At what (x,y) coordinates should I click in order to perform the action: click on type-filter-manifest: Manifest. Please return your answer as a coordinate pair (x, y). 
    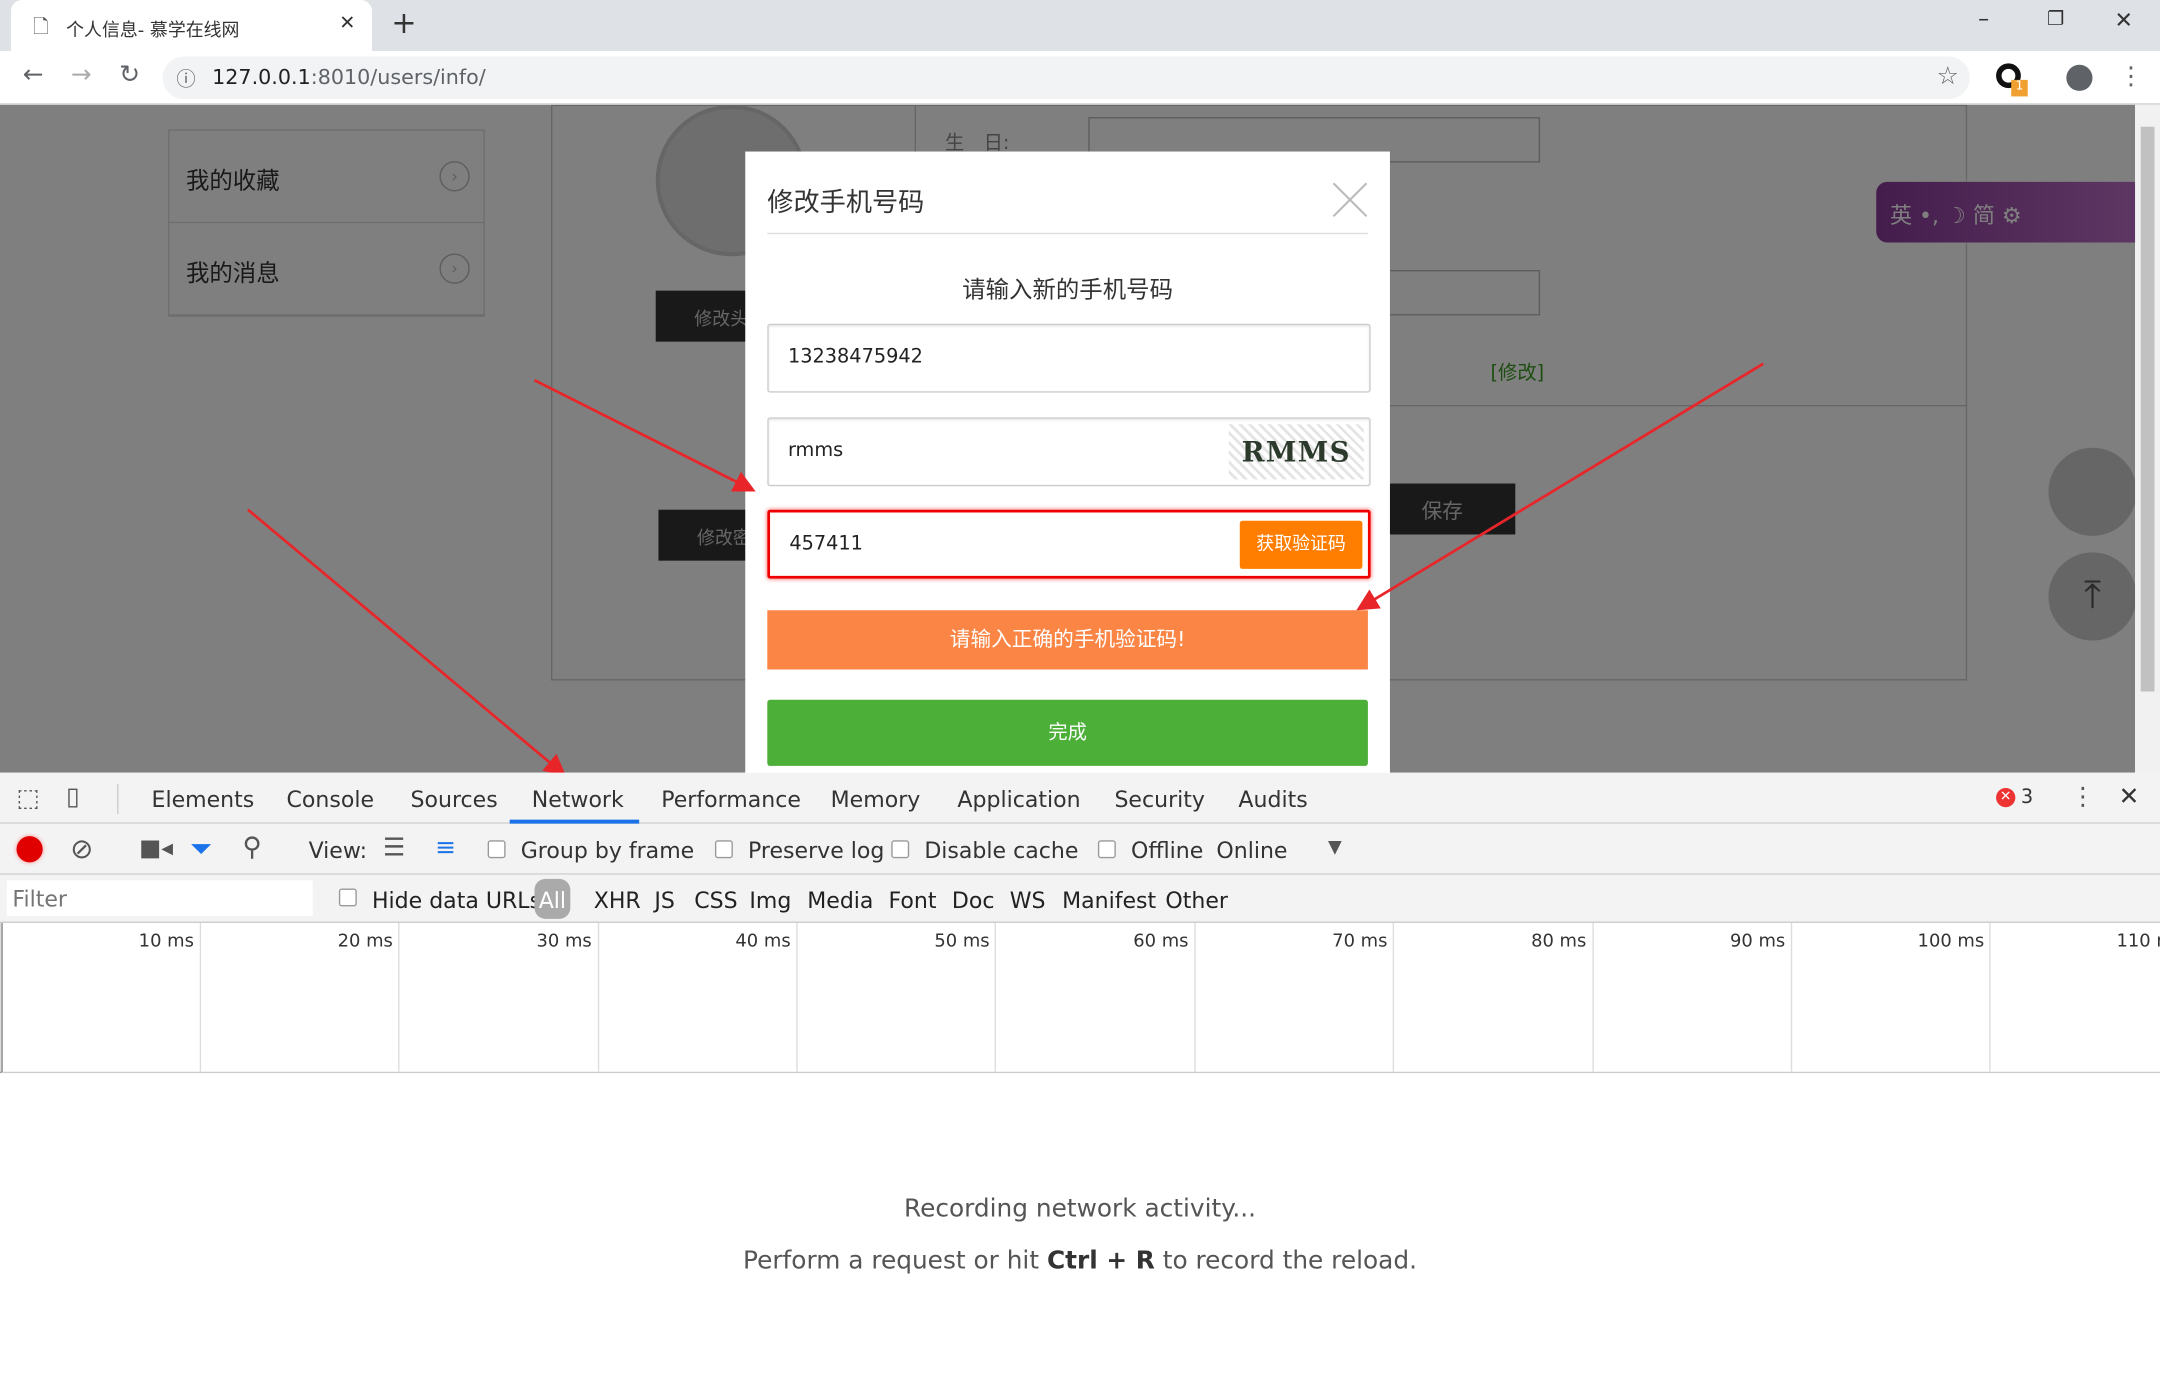
    Looking at the image, I should click on (1109, 900).